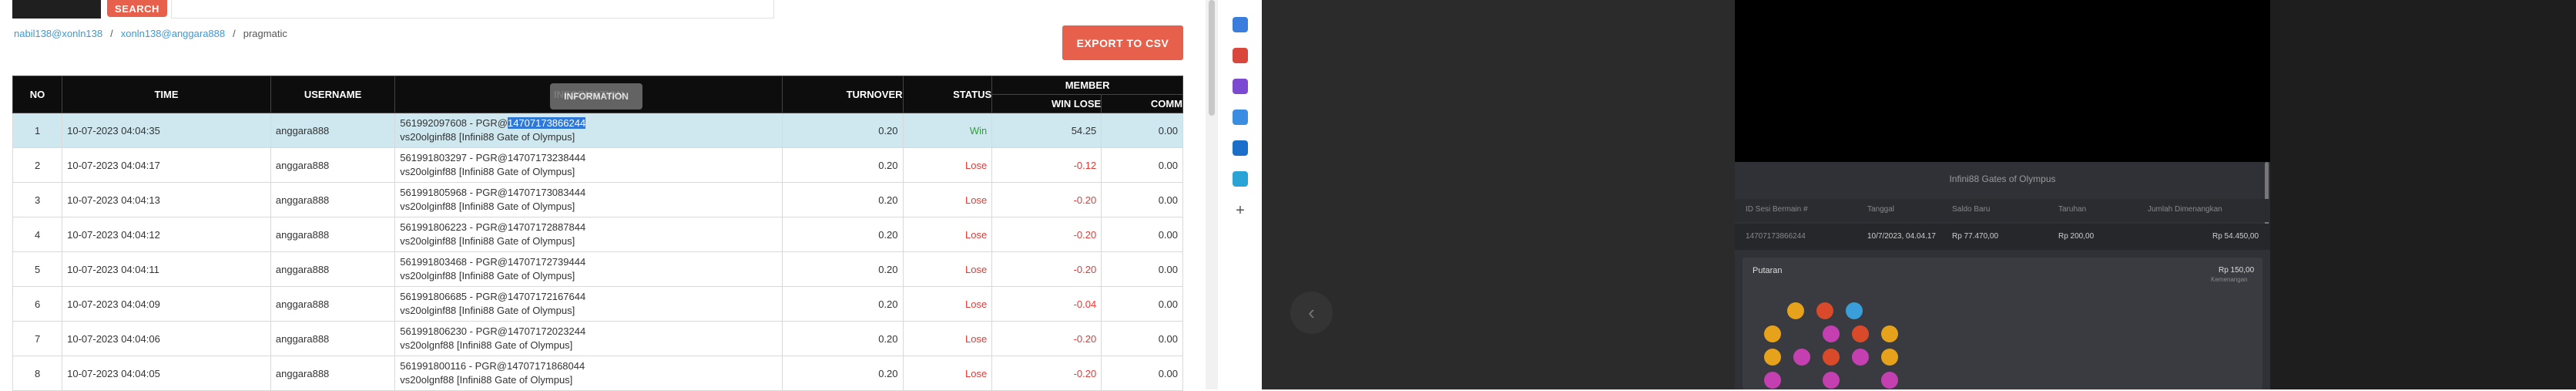 This screenshot has width=2576, height=391. What do you see at coordinates (1046, 104) in the screenshot?
I see `col-header-win-lose: WIN LOSE` at bounding box center [1046, 104].